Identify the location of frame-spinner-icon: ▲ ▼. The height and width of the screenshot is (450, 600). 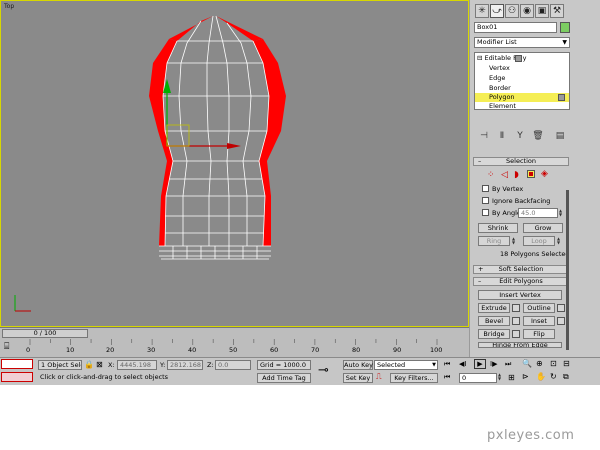
(500, 377).